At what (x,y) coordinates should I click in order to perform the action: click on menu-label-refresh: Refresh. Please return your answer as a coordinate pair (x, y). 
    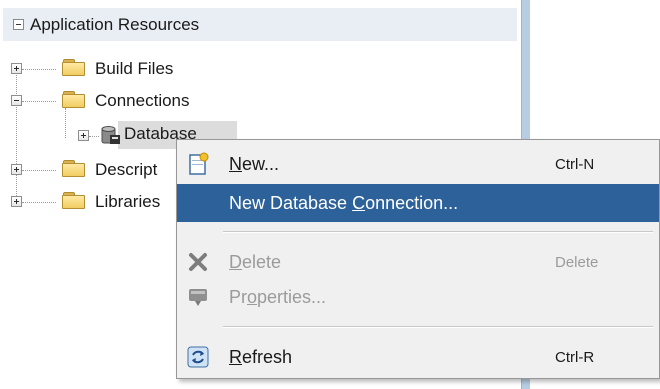
    Looking at the image, I should click on (261, 356).